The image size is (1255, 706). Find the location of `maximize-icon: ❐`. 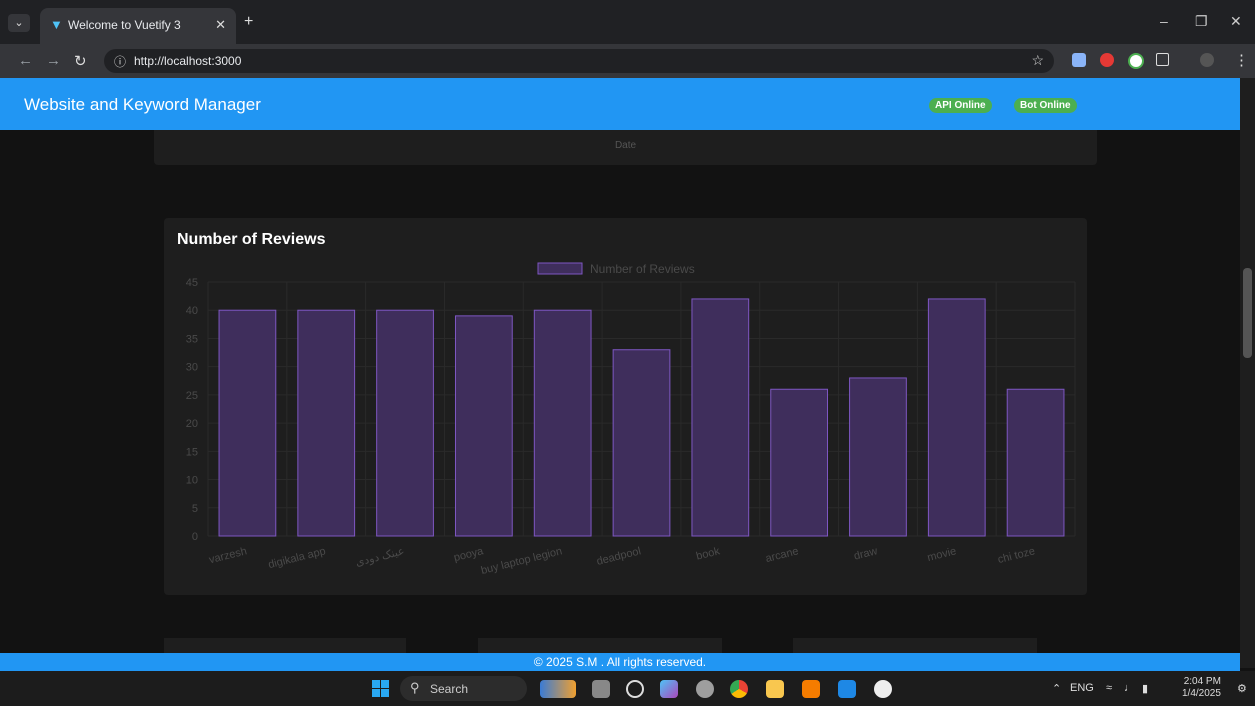

maximize-icon: ❐ is located at coordinates (1201, 21).